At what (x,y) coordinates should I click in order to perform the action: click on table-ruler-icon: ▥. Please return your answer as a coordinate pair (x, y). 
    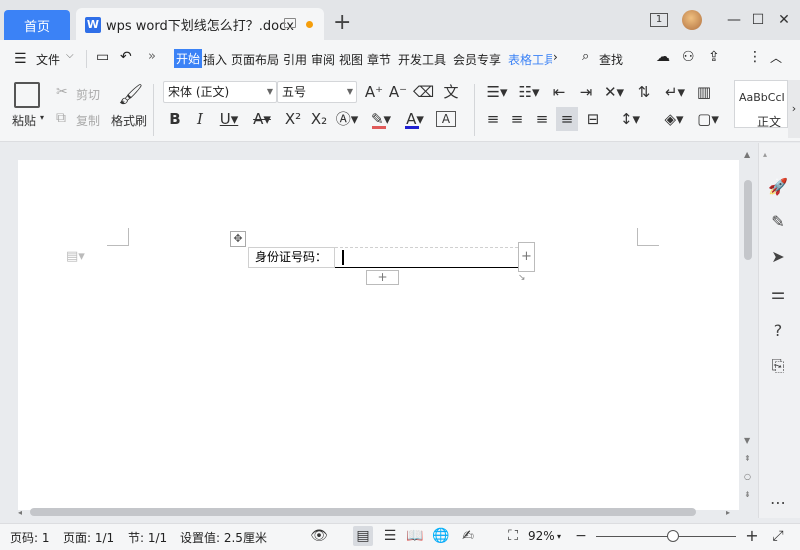
    Looking at the image, I should click on (704, 92).